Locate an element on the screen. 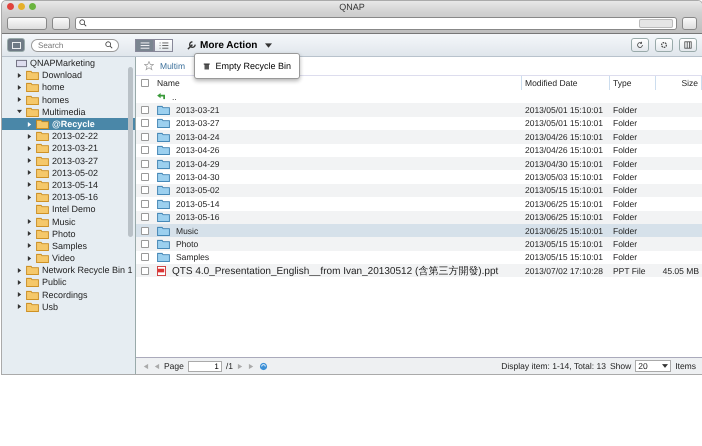  scrollbar is located at coordinates (130, 152).